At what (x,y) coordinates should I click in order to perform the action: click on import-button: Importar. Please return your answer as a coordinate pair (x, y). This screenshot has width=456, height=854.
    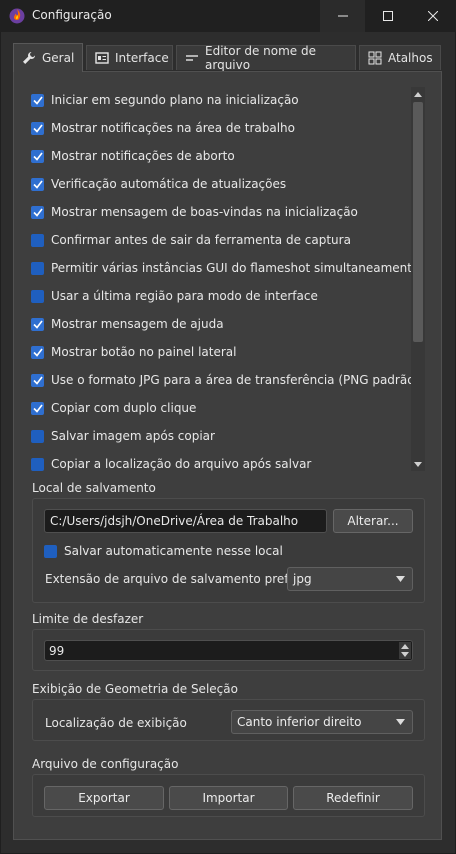
    Looking at the image, I should click on (228, 798).